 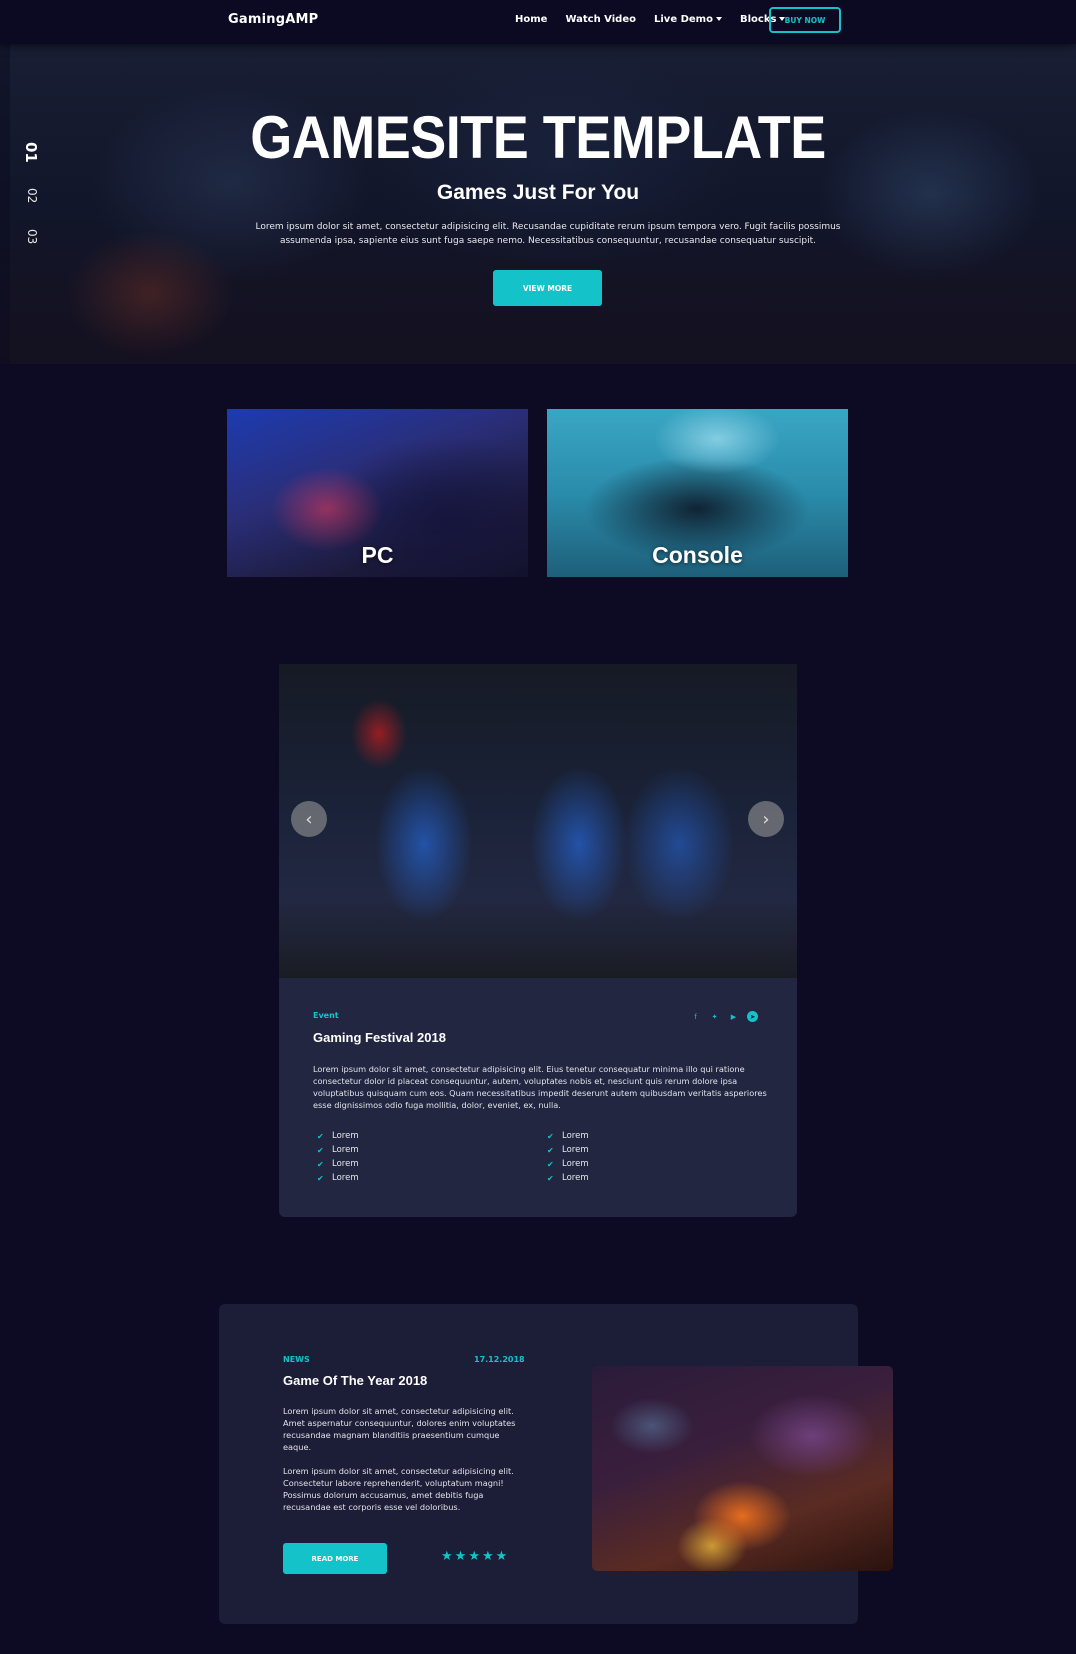 I want to click on event-social-links: f ✦ ▶ ➤, so click(x=724, y=1016).